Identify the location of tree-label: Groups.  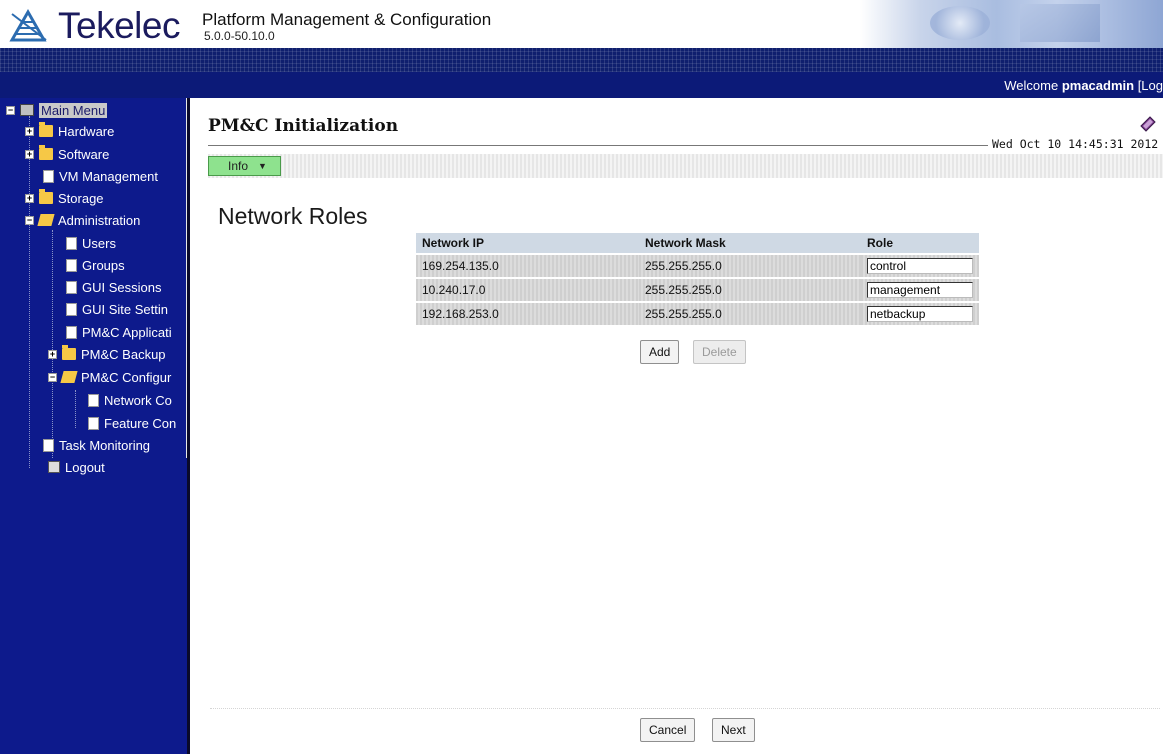
(103, 265).